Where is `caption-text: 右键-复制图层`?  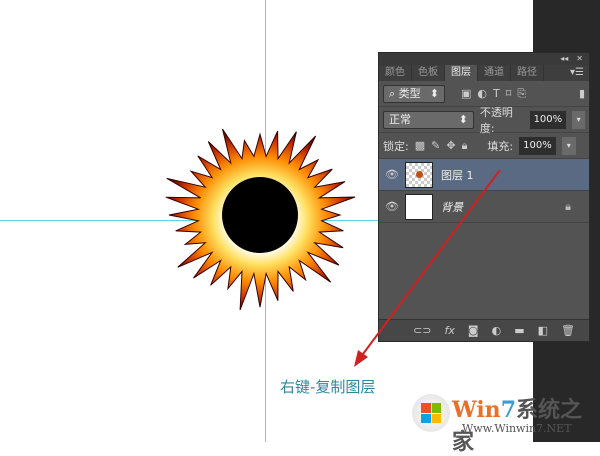 caption-text: 右键-复制图层 is located at coordinates (328, 387).